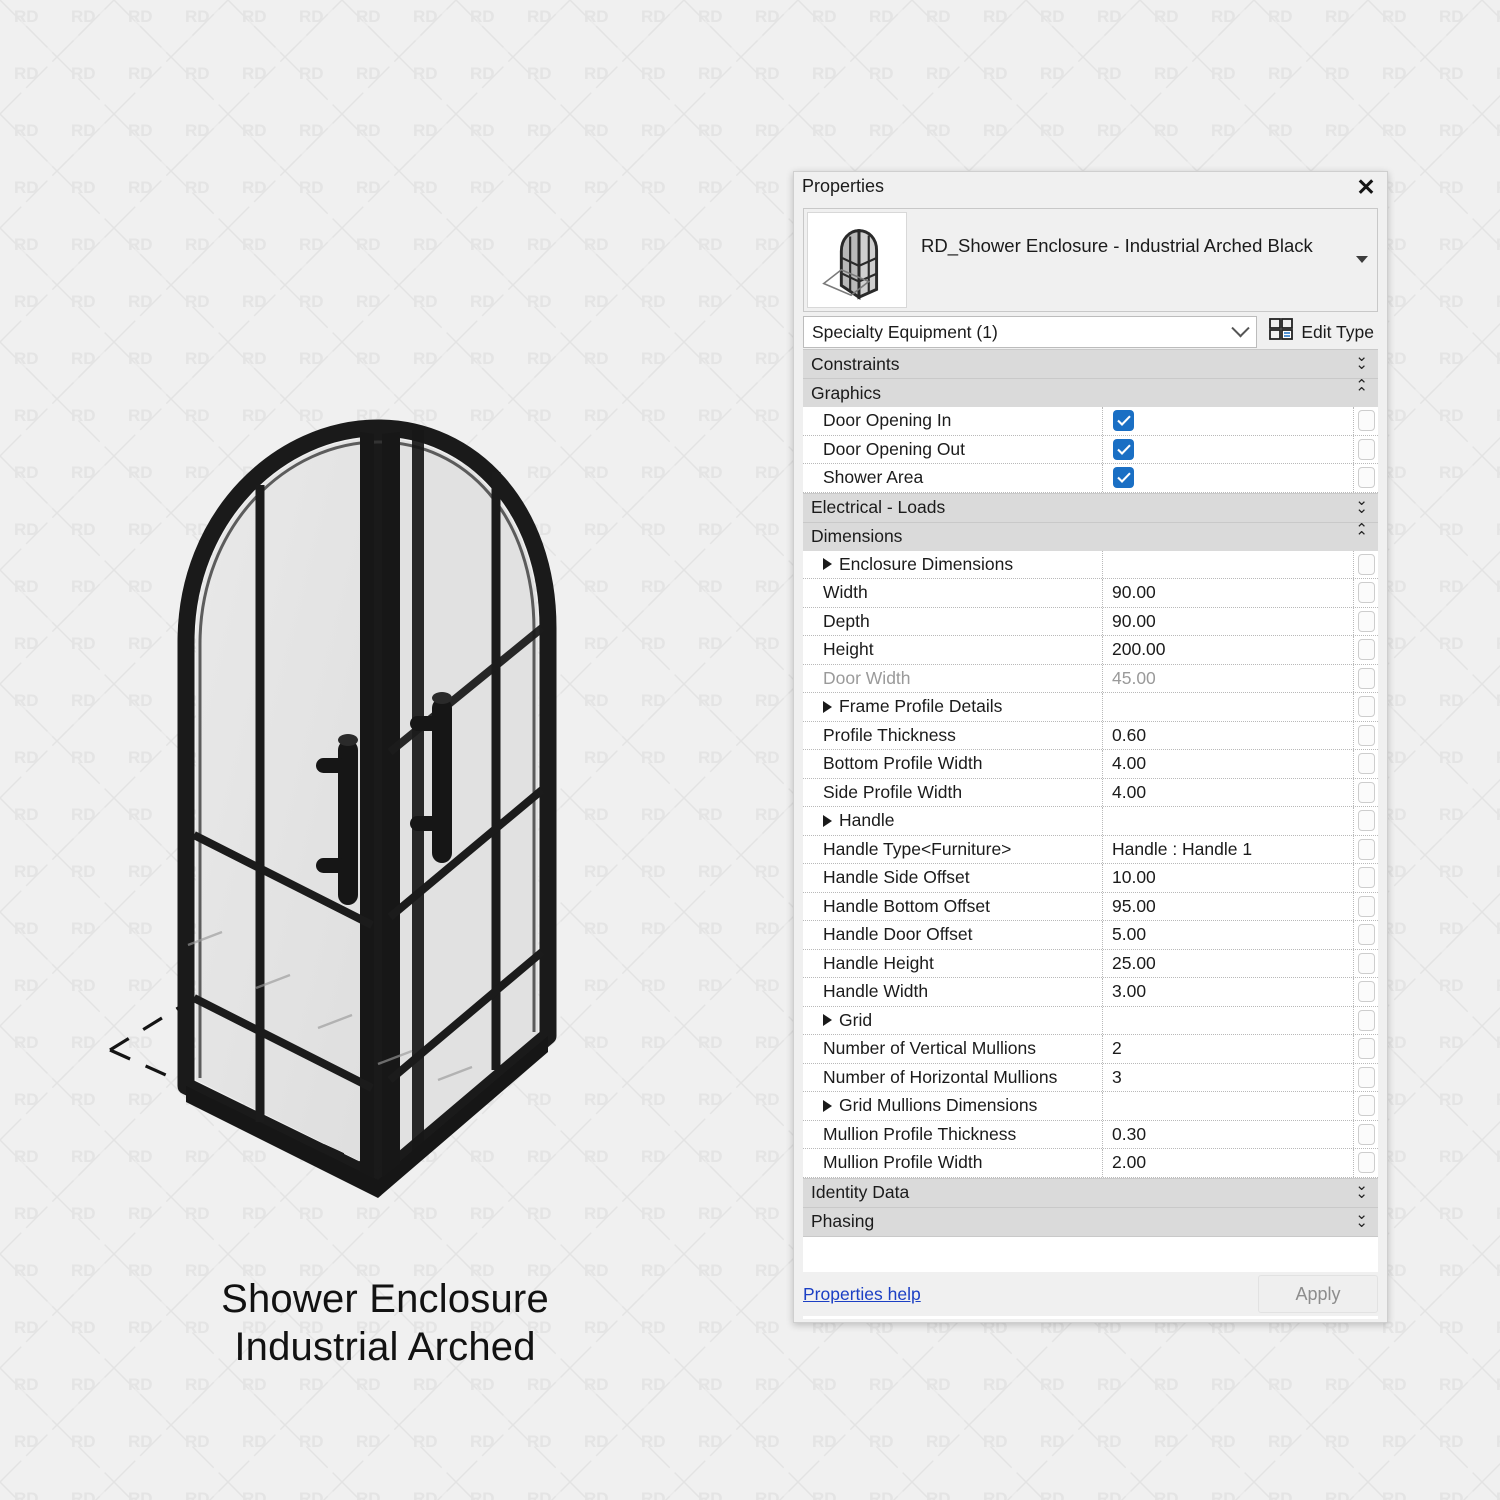 The width and height of the screenshot is (1500, 1500). I want to click on chevron-down-icon, so click(1362, 259).